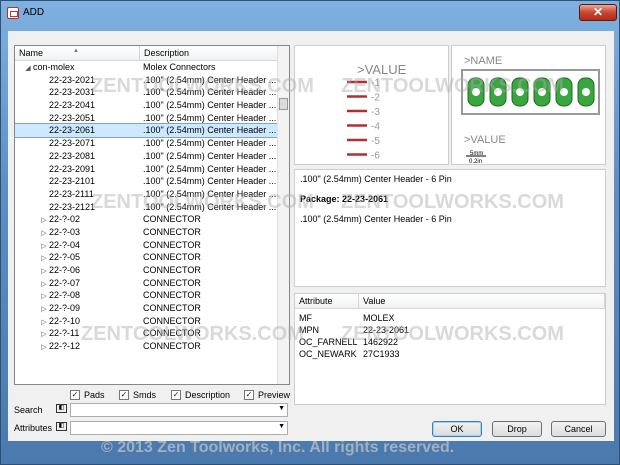 The height and width of the screenshot is (465, 620). What do you see at coordinates (147, 321) in the screenshot?
I see `tree-row: ▷ 22-?-10 CONNECTOR` at bounding box center [147, 321].